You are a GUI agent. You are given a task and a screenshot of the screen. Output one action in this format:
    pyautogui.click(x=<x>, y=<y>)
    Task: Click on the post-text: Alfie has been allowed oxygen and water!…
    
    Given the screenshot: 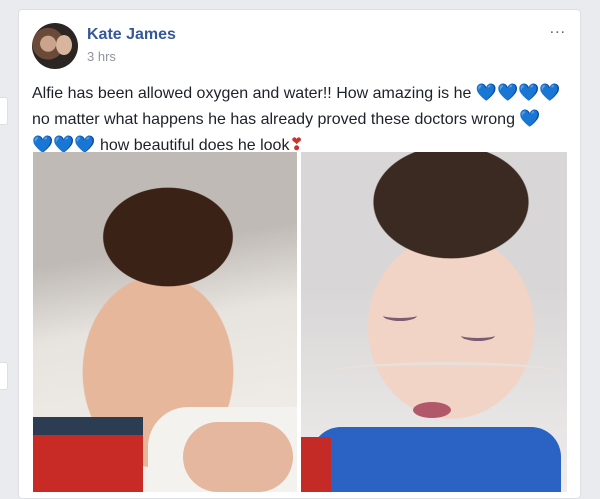 What is the action you would take?
    pyautogui.click(x=297, y=119)
    